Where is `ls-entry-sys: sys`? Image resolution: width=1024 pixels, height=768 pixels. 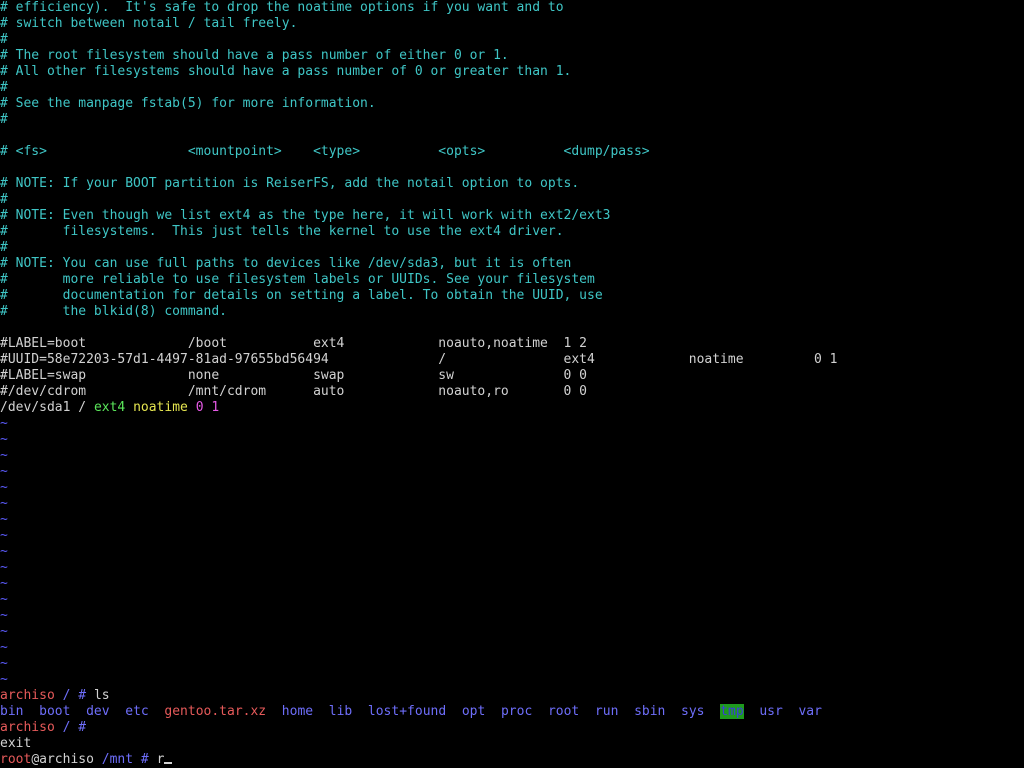 ls-entry-sys: sys is located at coordinates (692, 711).